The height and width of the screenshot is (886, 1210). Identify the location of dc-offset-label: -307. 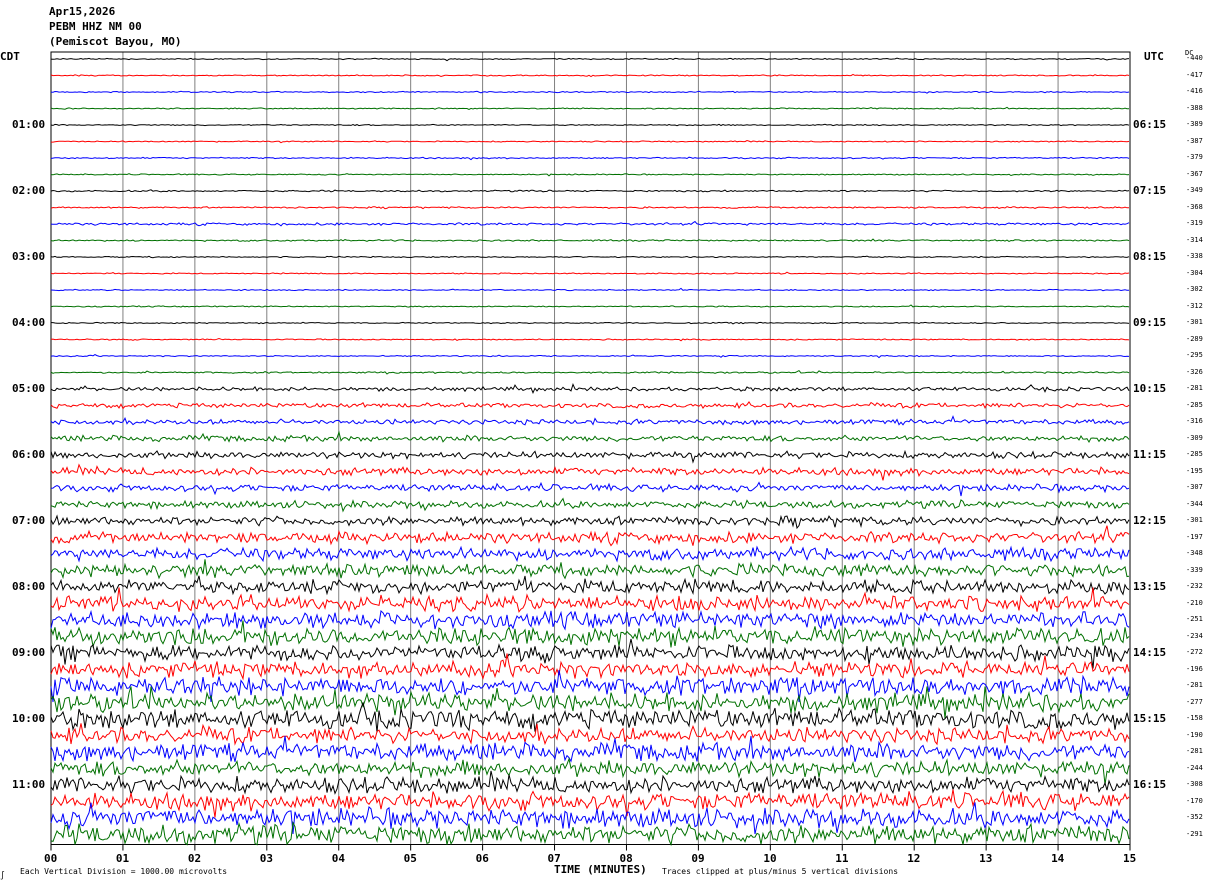
(1194, 487).